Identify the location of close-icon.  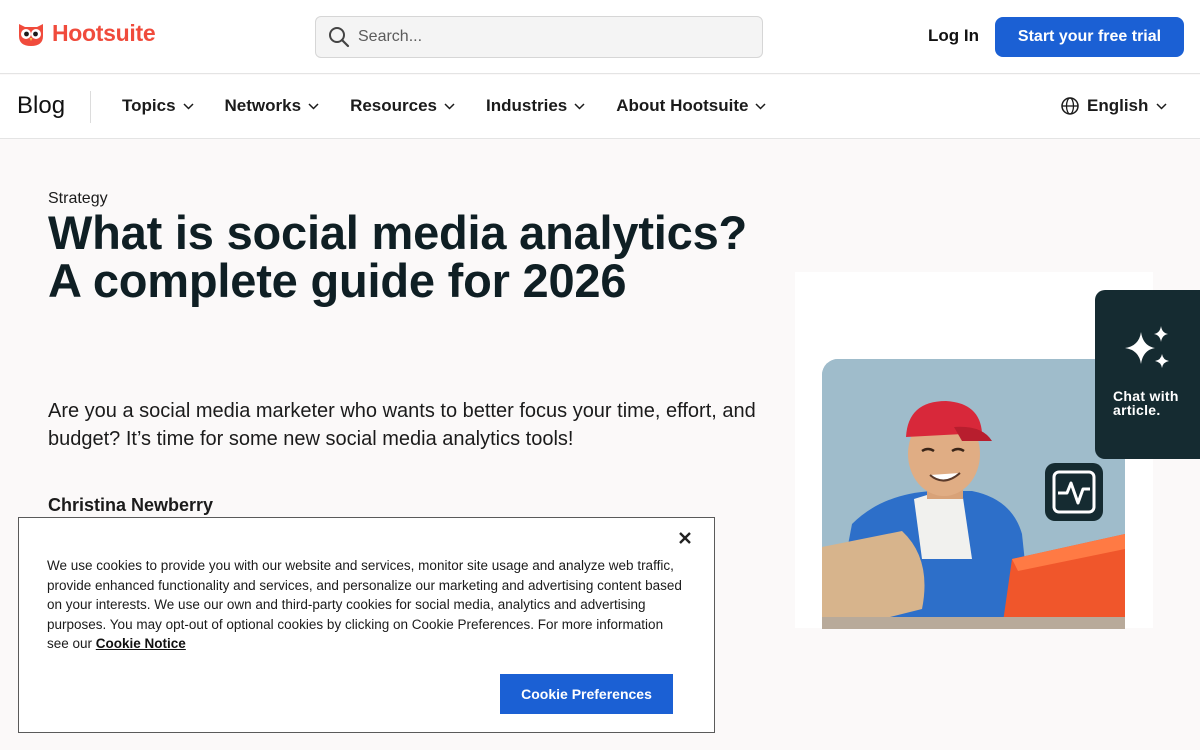
(685, 538).